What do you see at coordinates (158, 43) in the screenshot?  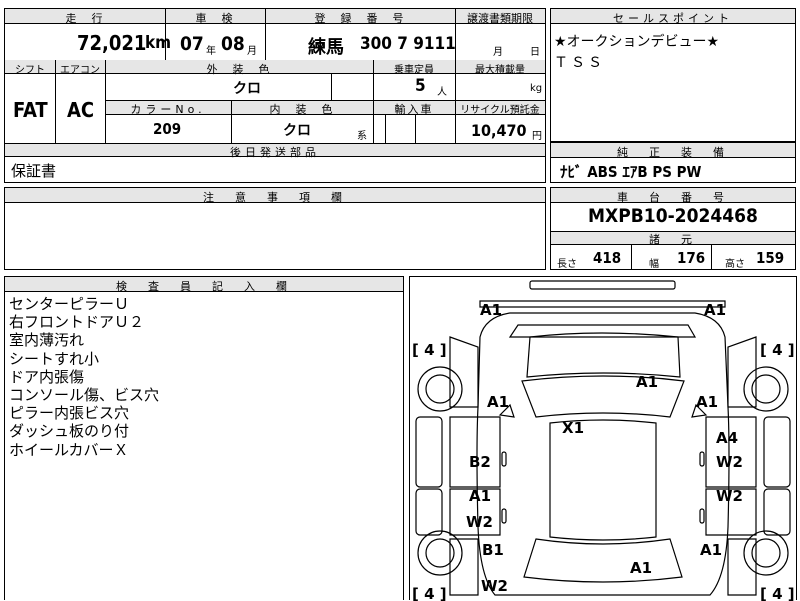 I see `mileage-unit: km` at bounding box center [158, 43].